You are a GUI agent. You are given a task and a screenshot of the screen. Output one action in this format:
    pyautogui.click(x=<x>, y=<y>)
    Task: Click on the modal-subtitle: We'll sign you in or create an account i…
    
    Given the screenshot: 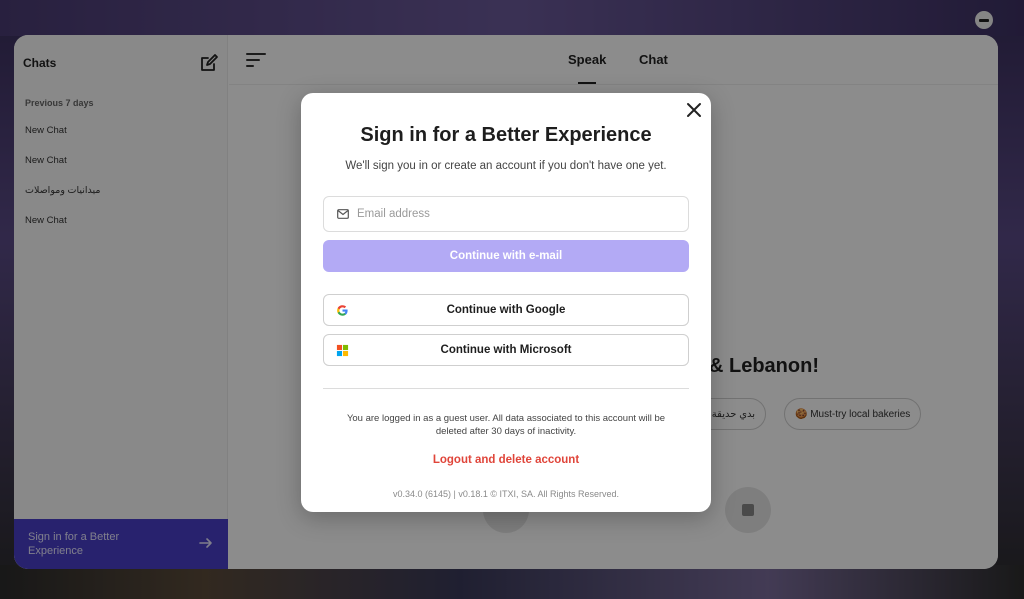 What is the action you would take?
    pyautogui.click(x=506, y=166)
    